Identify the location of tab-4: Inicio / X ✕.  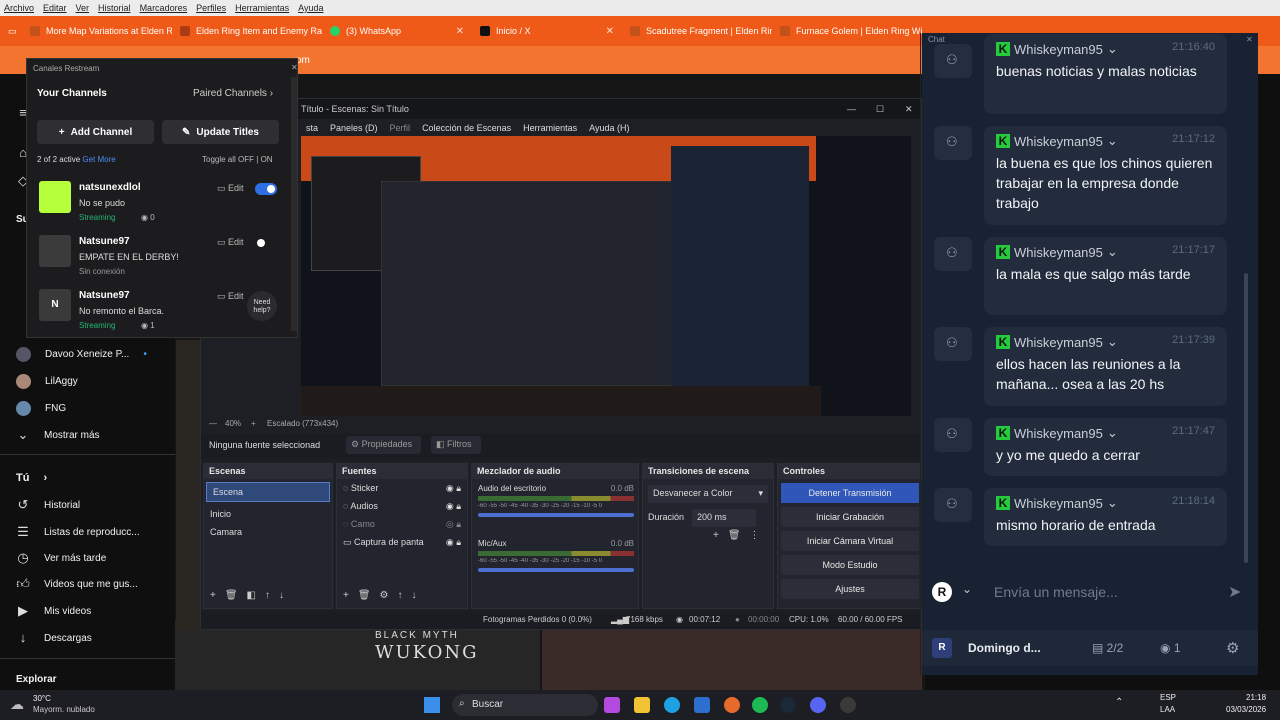
(547, 31).